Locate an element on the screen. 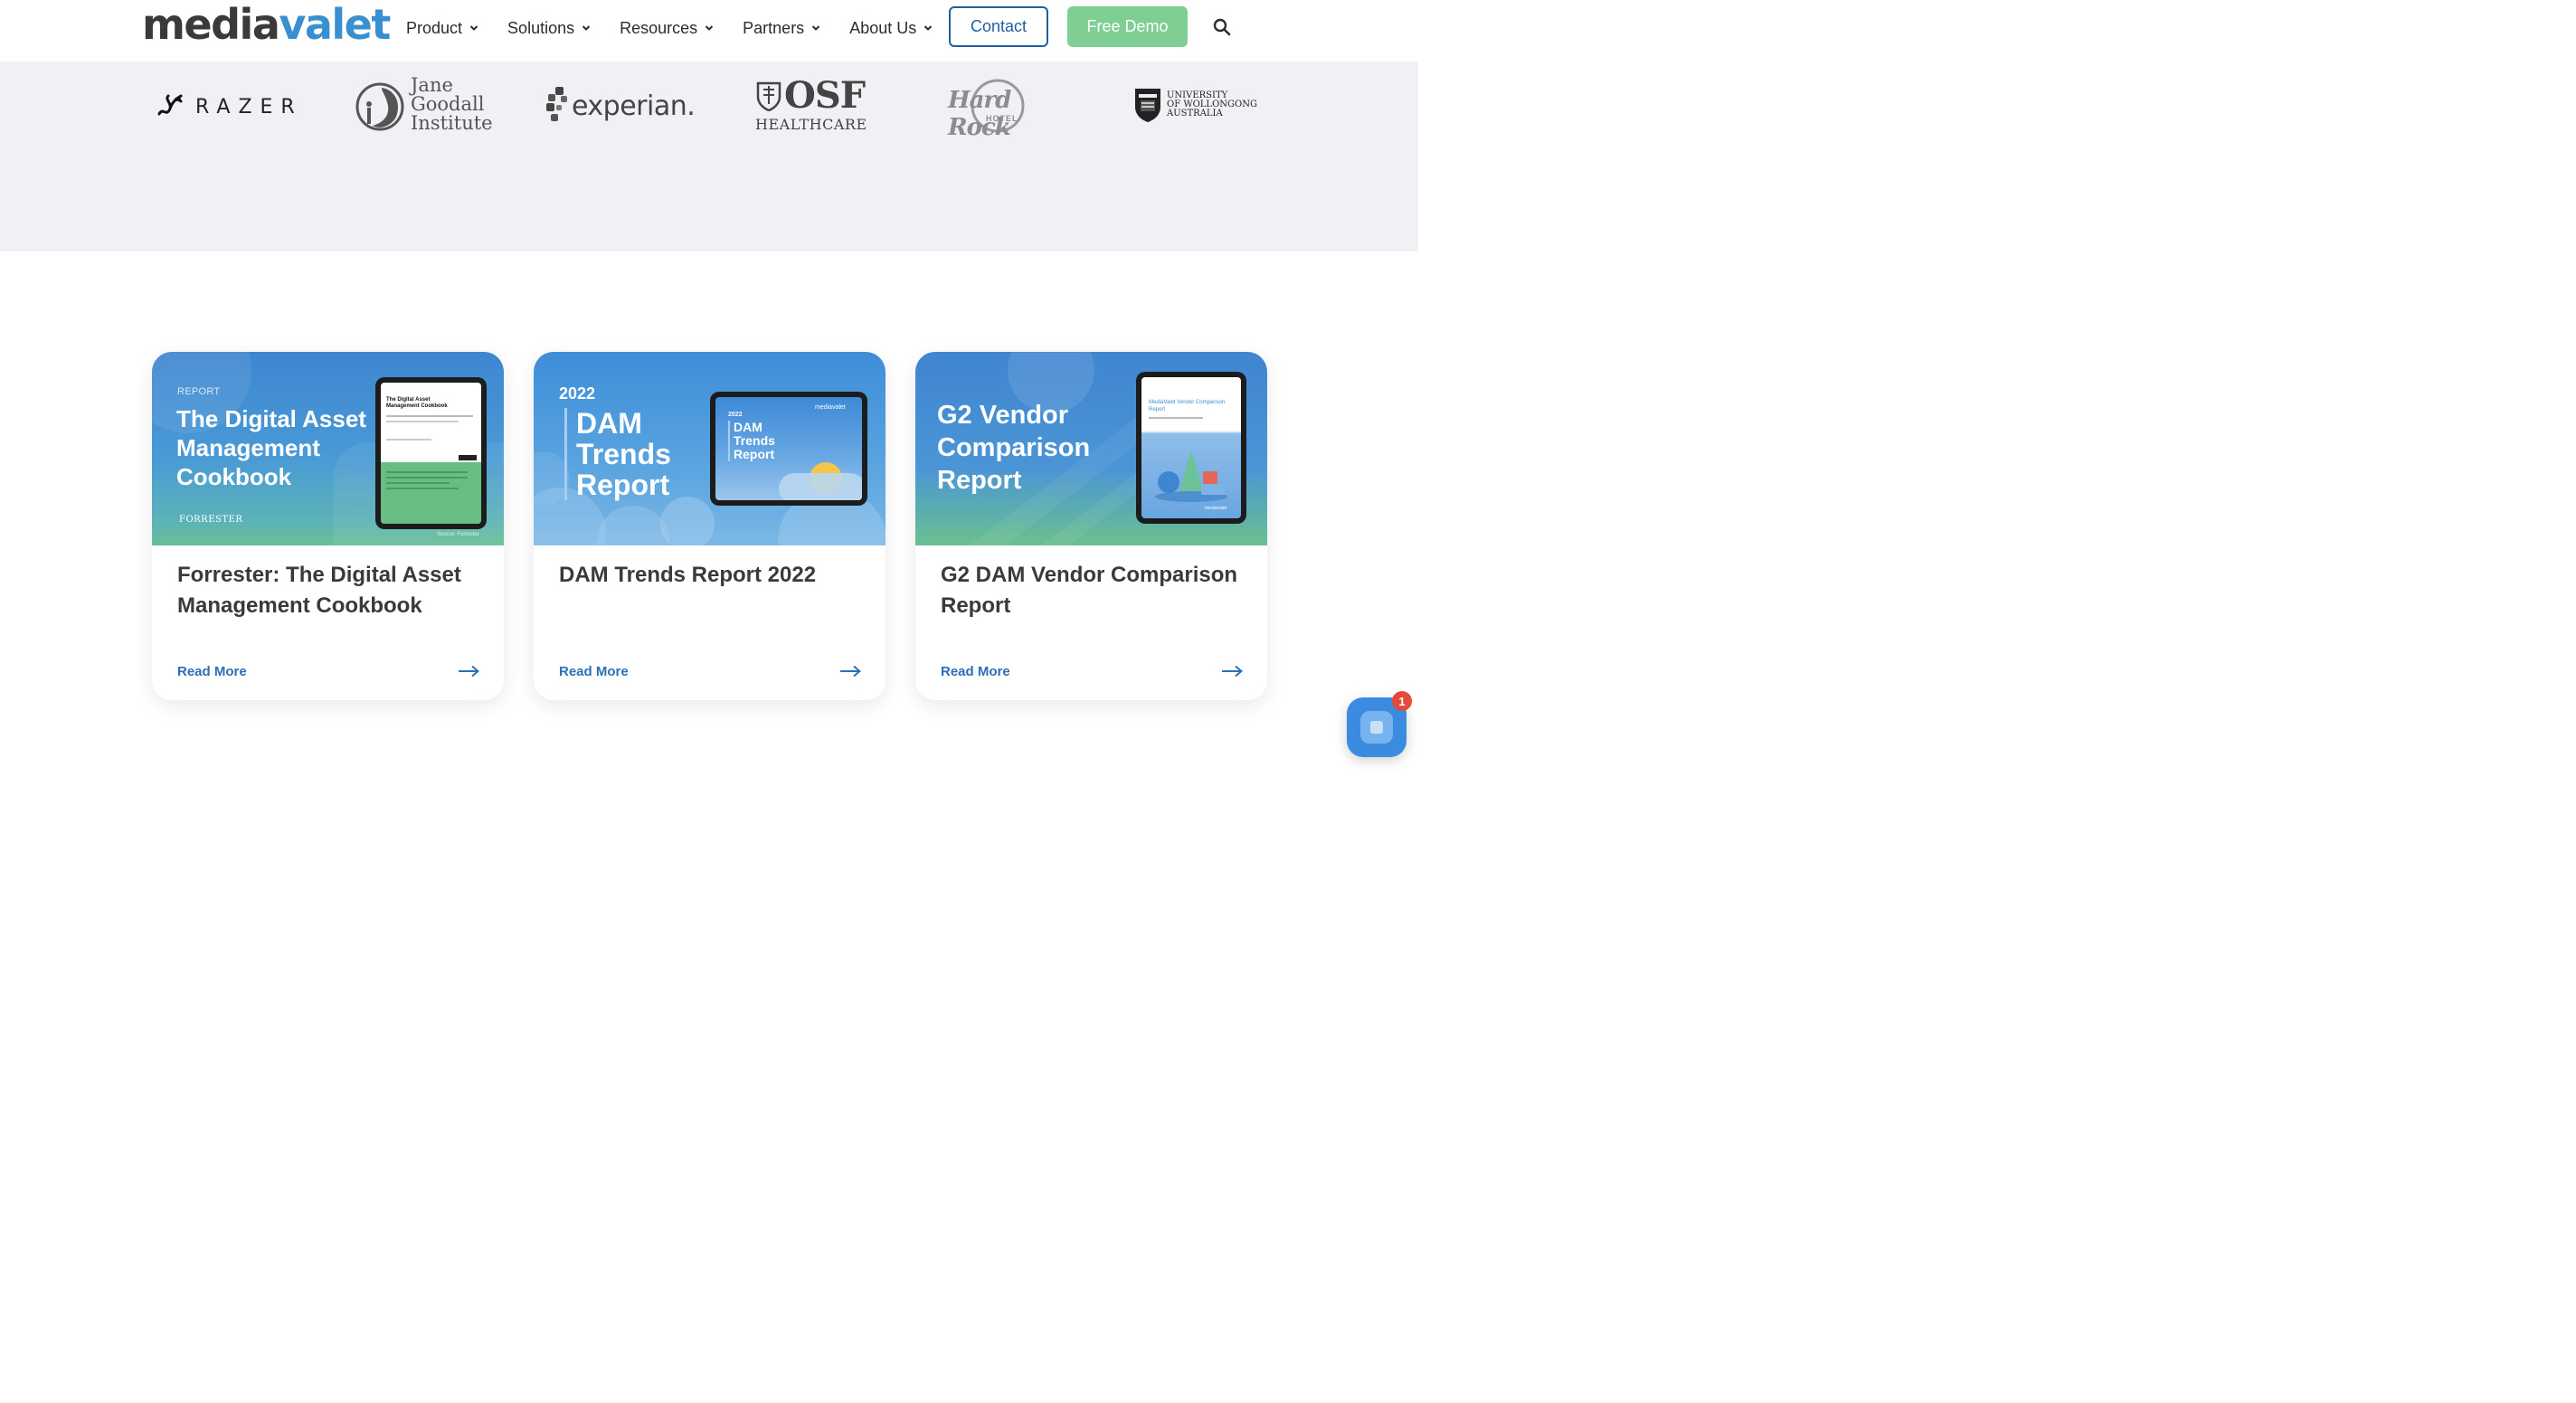 The height and width of the screenshot is (1403, 2576). nav-product: Product is located at coordinates (442, 28).